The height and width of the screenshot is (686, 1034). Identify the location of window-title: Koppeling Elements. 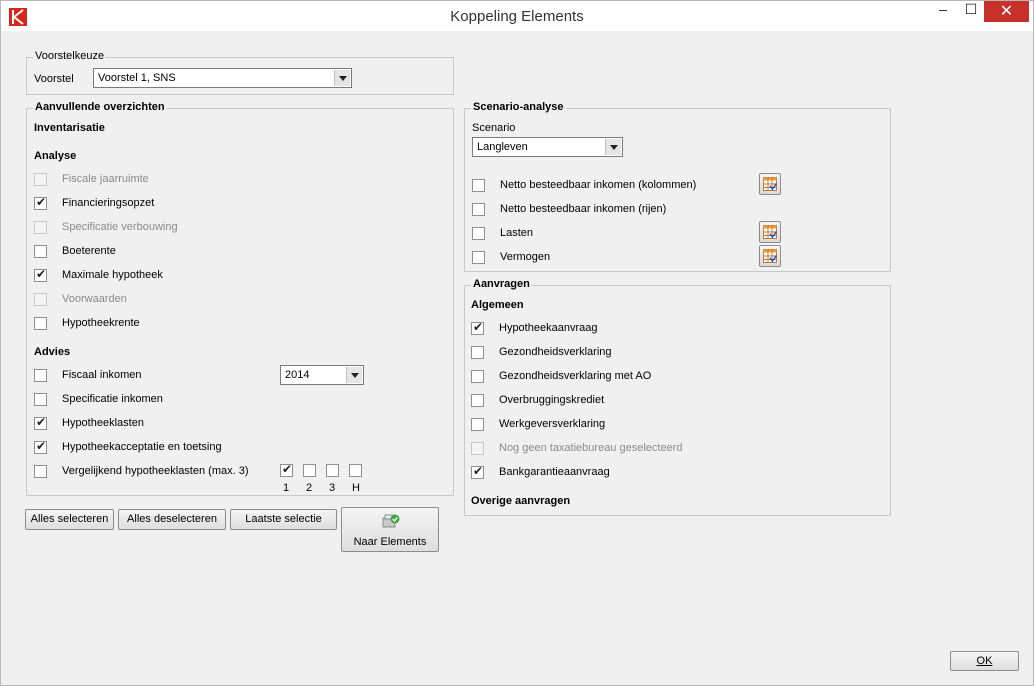
(517, 16).